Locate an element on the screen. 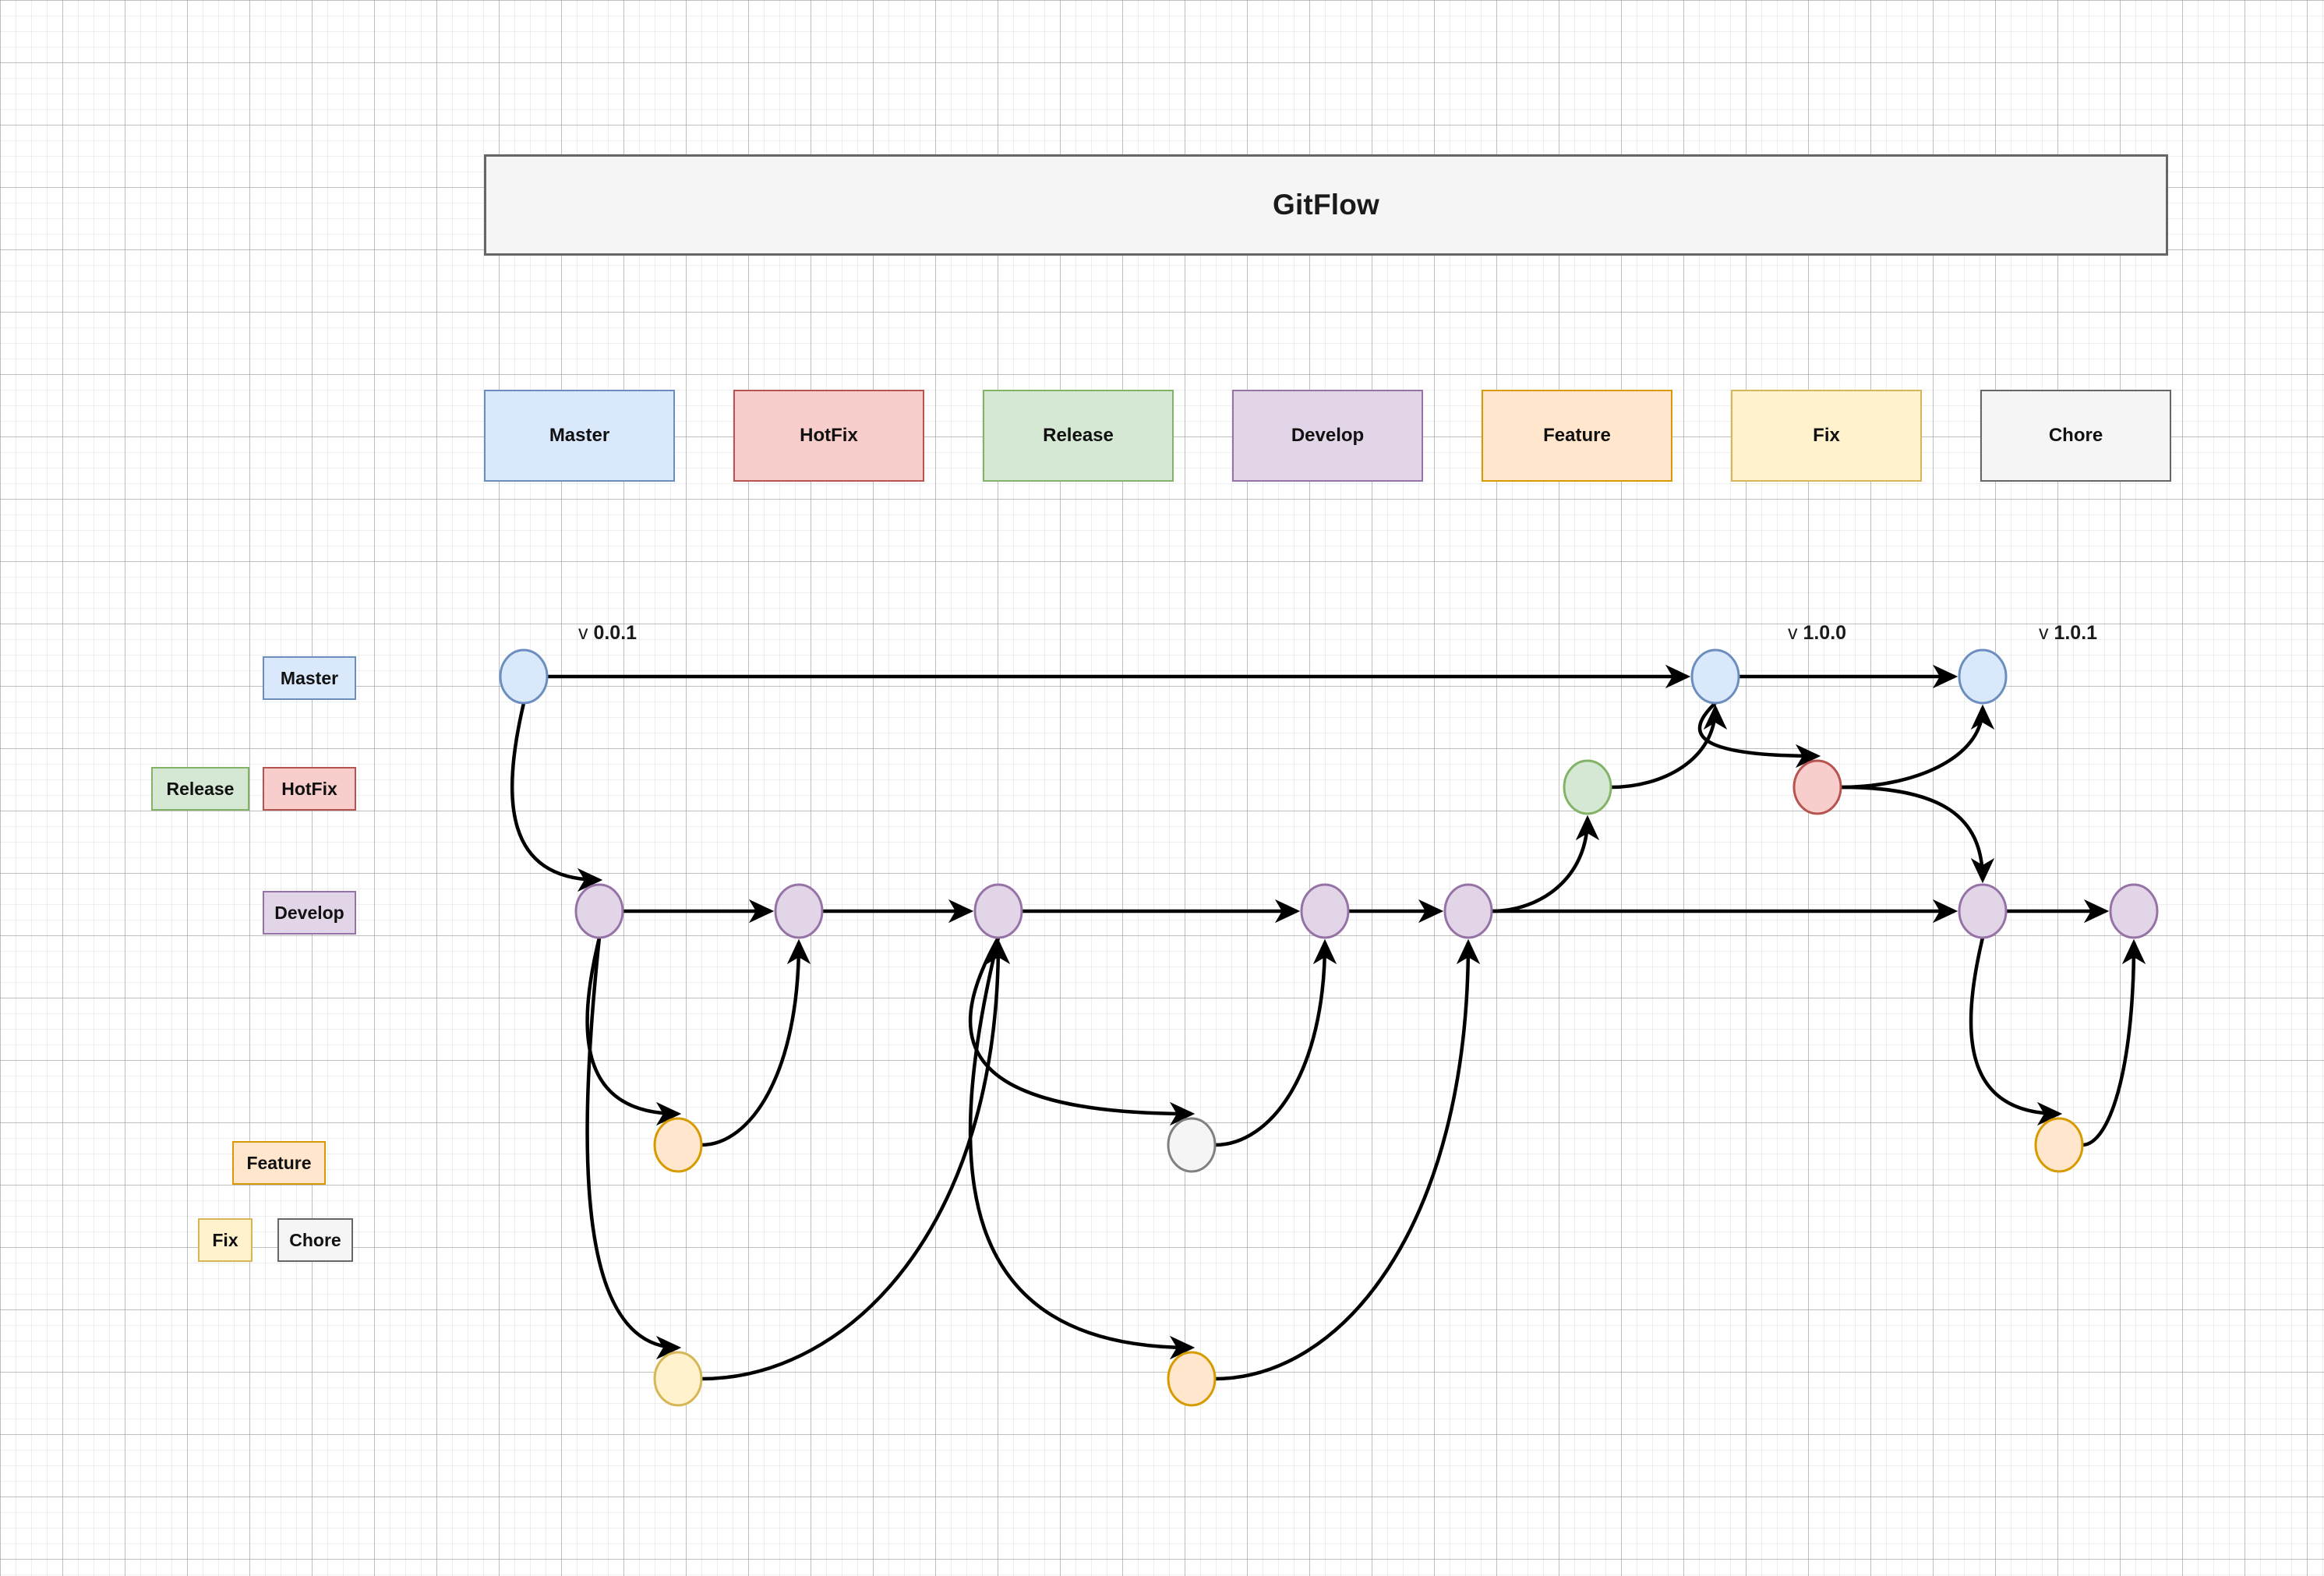  legend-item-label: HotFix is located at coordinates (829, 435).